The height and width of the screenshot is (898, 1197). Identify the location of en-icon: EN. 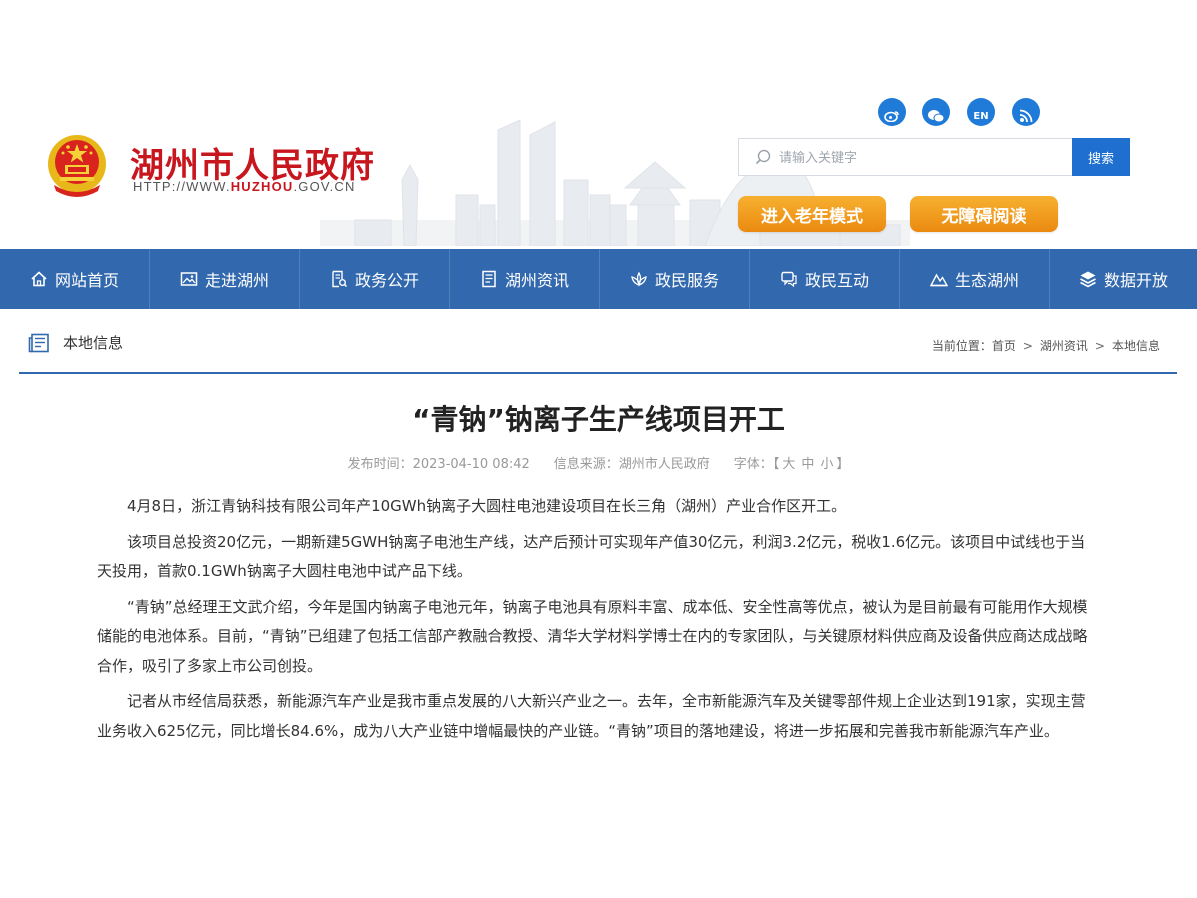
(981, 112).